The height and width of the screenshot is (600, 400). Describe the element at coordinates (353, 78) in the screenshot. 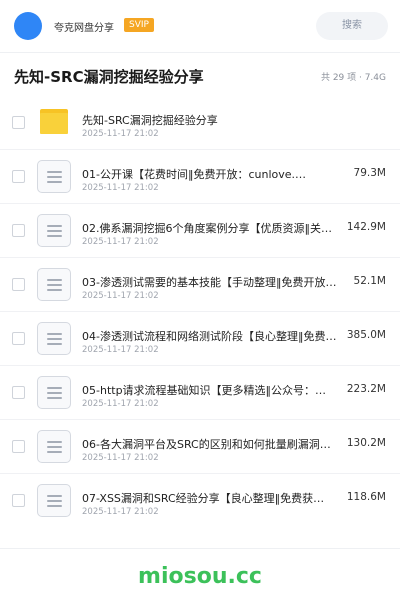

I see `folder-meta: 共 29 项 · 7.4G` at that location.